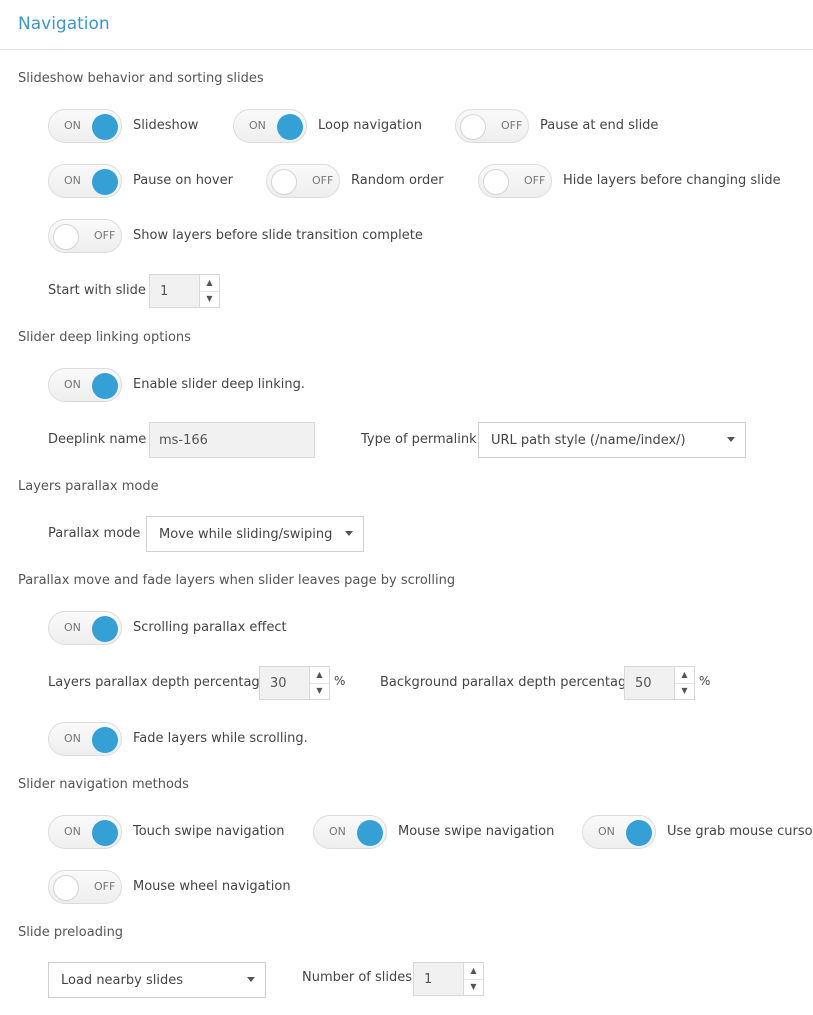 The width and height of the screenshot is (813, 1015). What do you see at coordinates (361, 977) in the screenshot?
I see `num-slides-label: Number of slides :` at bounding box center [361, 977].